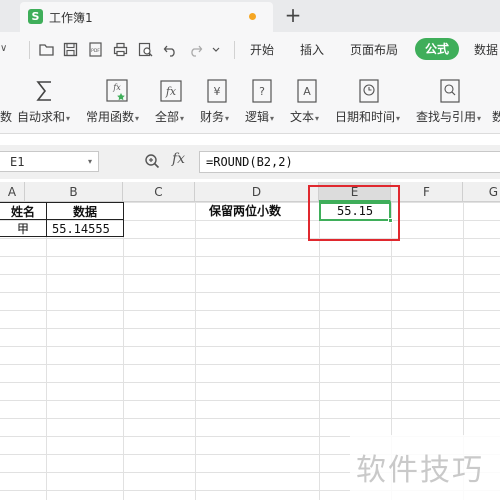  What do you see at coordinates (23, 211) in the screenshot?
I see `cell-a1: 姓名` at bounding box center [23, 211].